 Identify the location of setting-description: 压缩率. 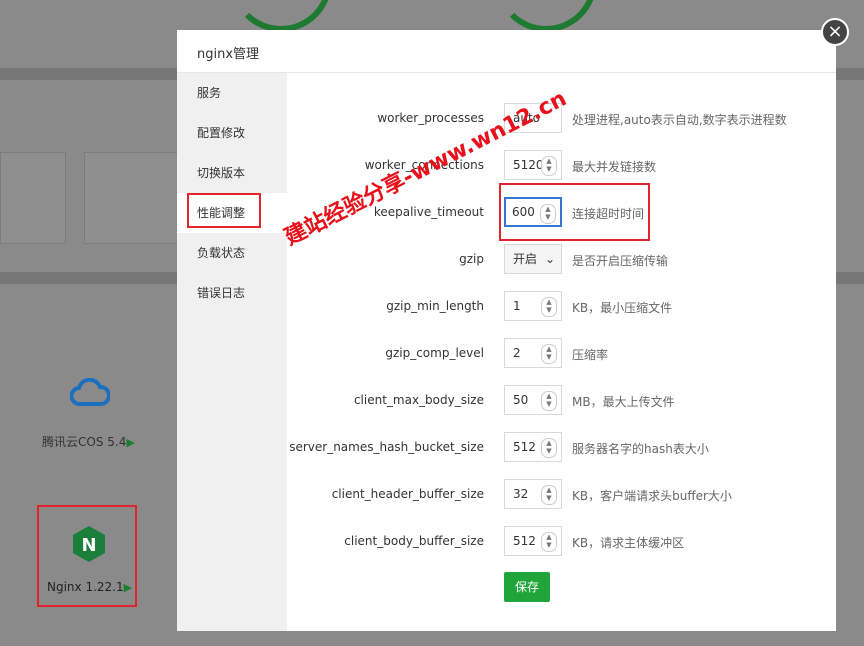
(590, 355).